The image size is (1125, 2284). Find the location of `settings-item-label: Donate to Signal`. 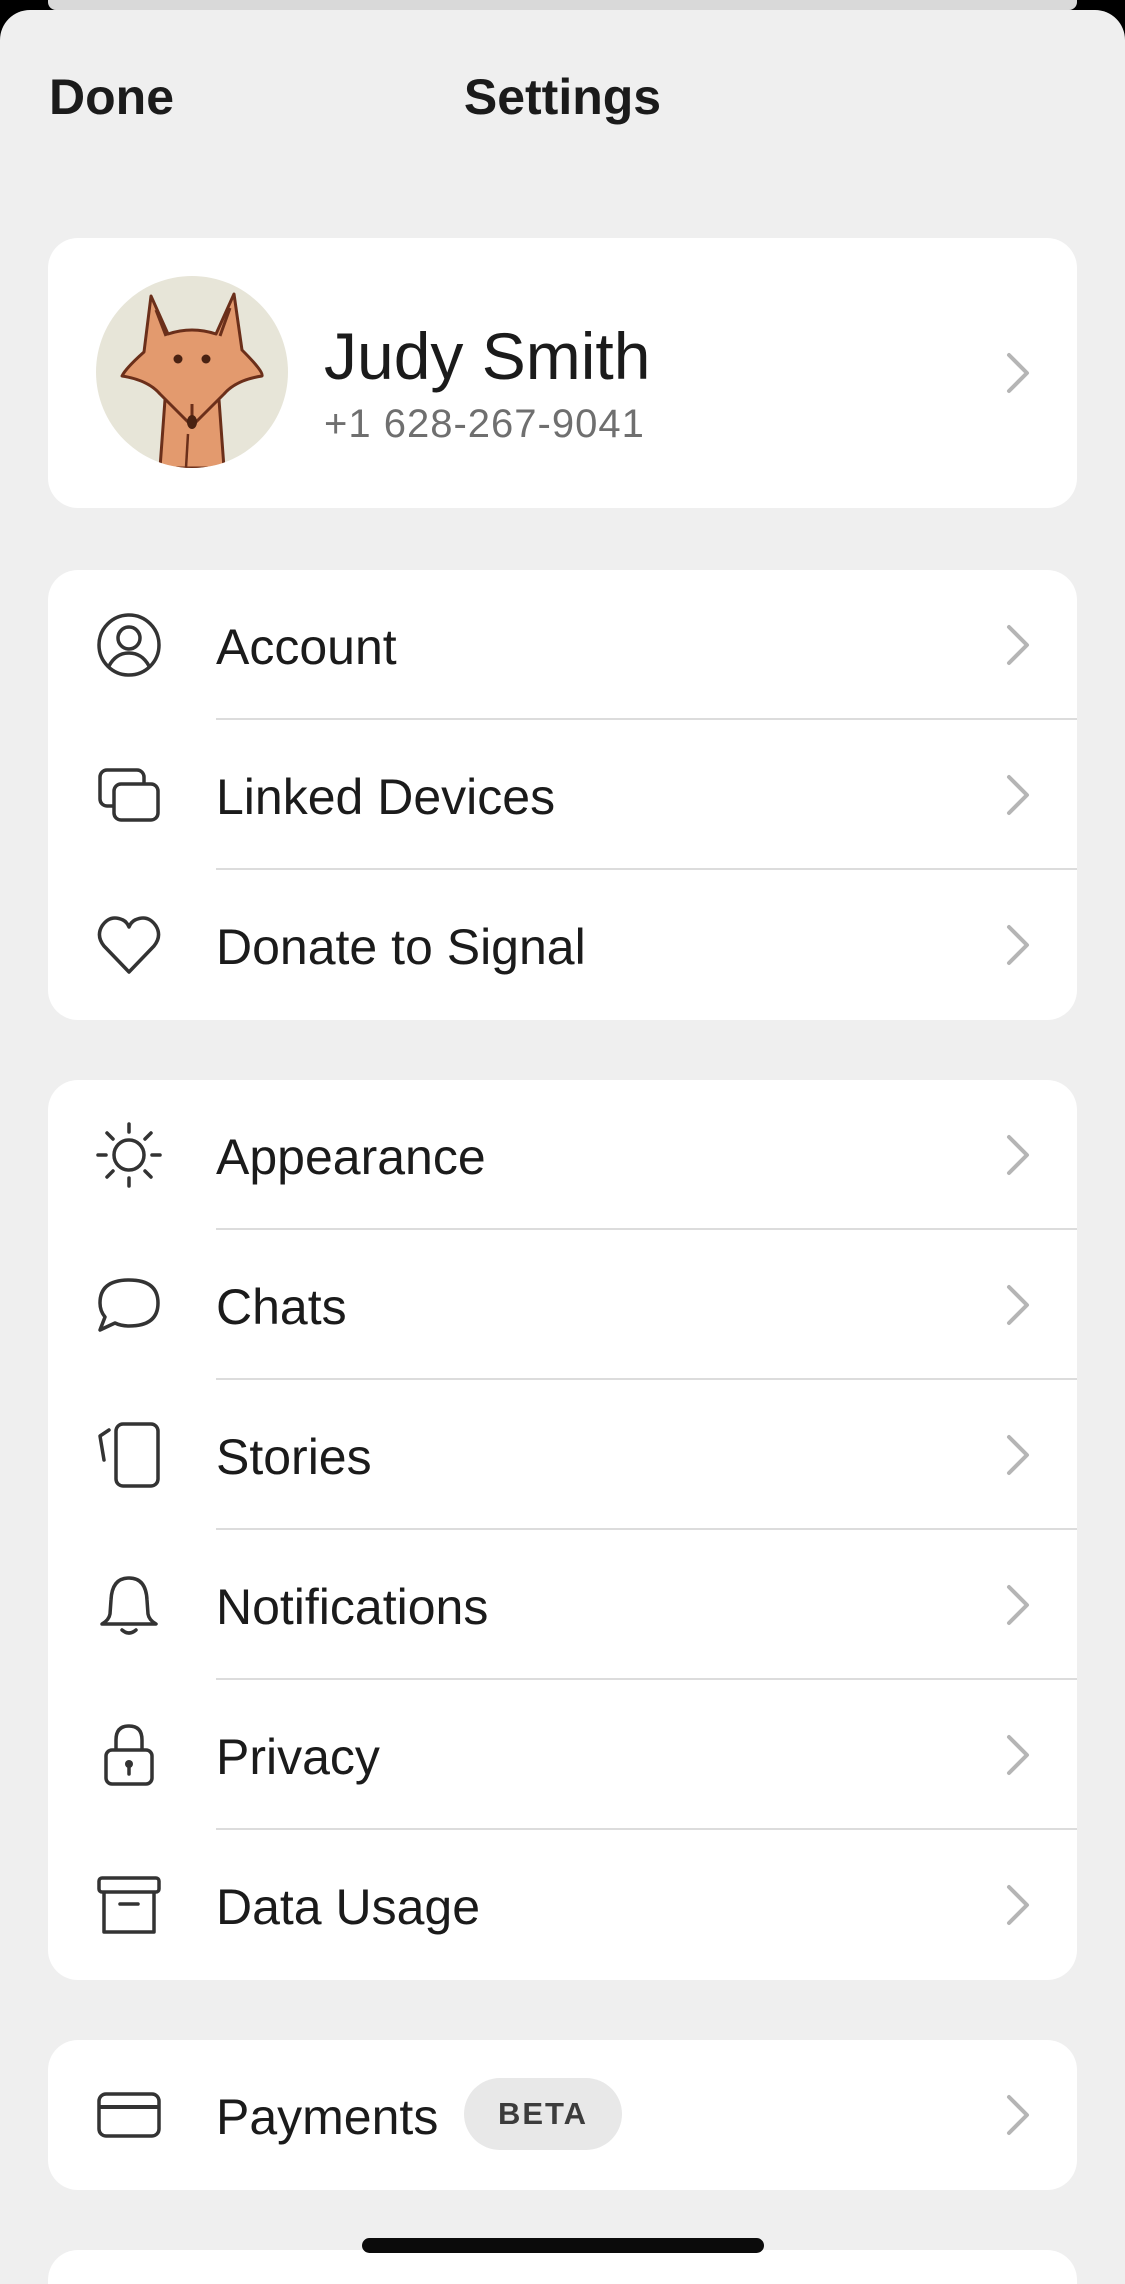

settings-item-label: Donate to Signal is located at coordinates (401, 947).